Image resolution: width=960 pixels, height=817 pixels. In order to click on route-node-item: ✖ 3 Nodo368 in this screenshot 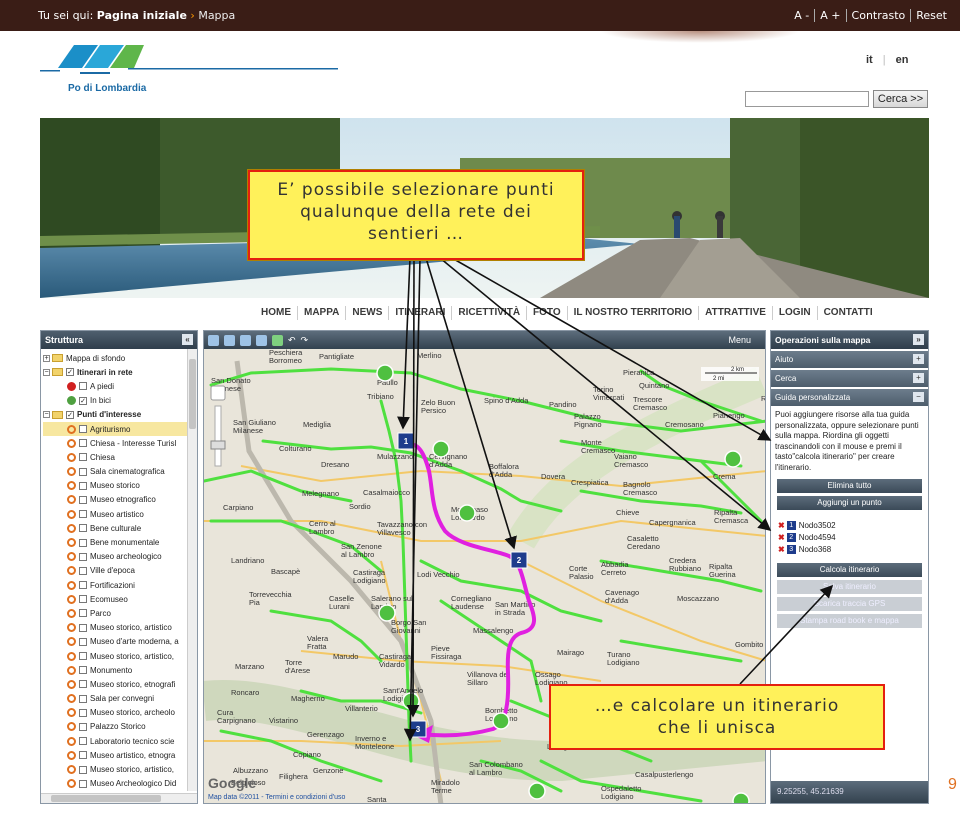, I will do `click(849, 549)`.